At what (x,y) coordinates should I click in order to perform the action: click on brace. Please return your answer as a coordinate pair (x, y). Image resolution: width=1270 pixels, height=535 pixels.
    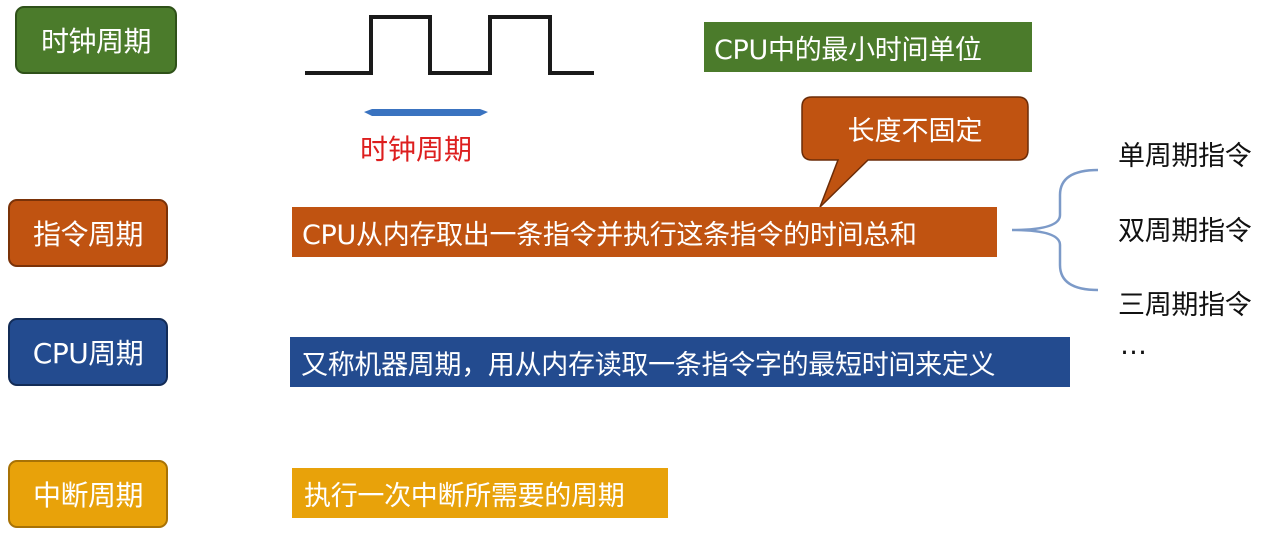
    Looking at the image, I should click on (1055, 230).